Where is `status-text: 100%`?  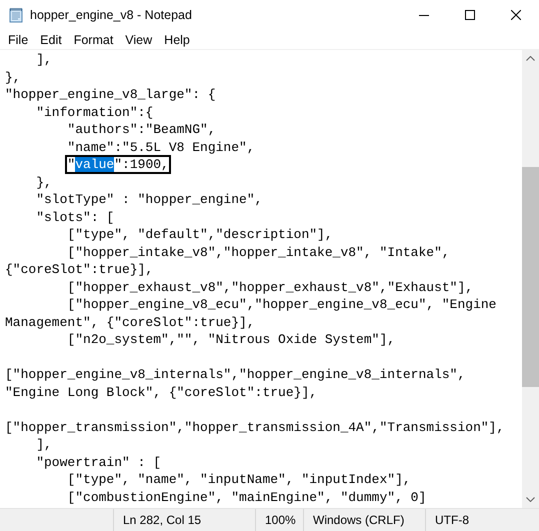
status-text: 100% is located at coordinates (280, 519).